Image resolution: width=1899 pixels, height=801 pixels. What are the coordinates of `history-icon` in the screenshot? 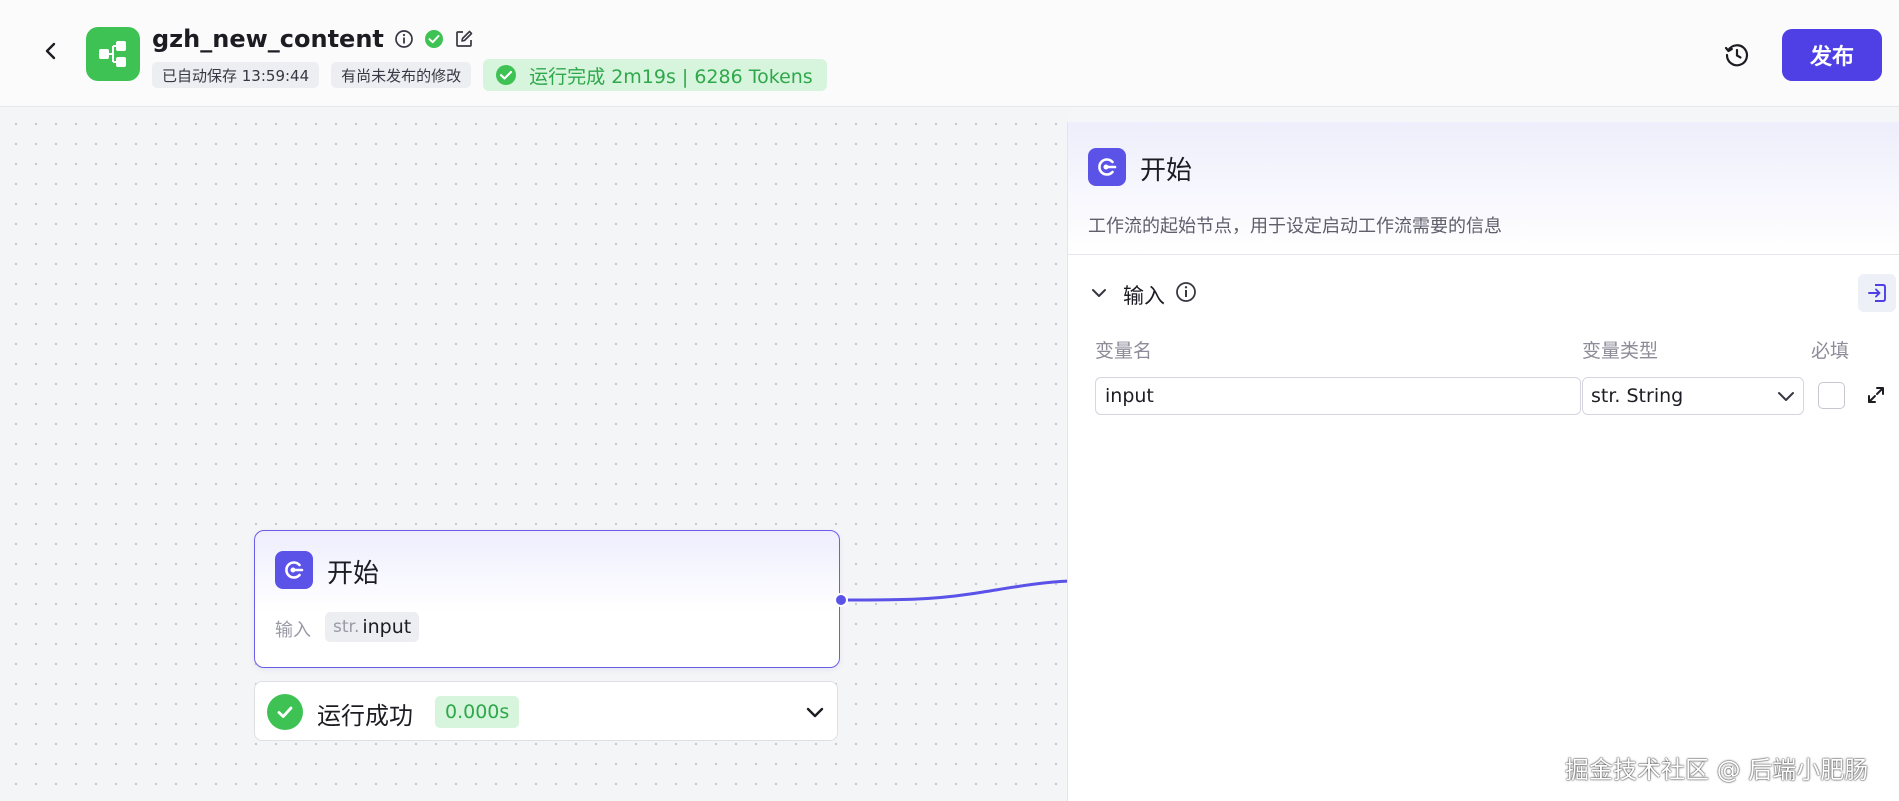 It's located at (1736, 55).